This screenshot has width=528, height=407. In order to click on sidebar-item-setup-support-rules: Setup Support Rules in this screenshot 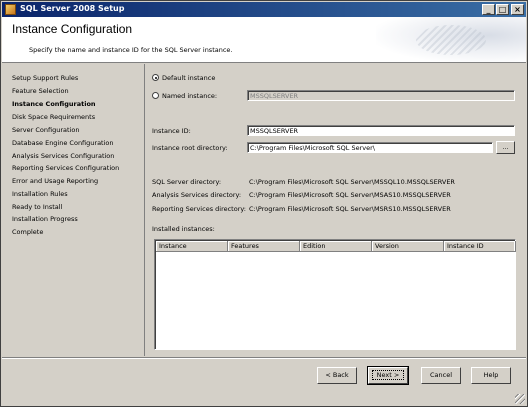, I will do `click(45, 78)`.